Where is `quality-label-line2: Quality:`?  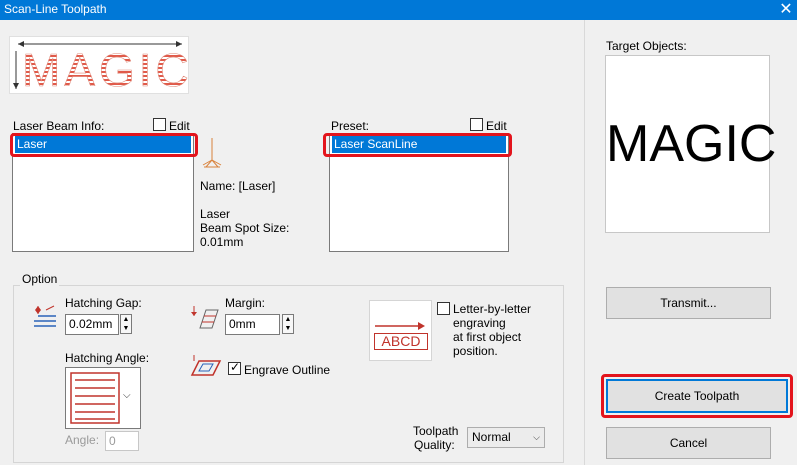 quality-label-line2: Quality: is located at coordinates (434, 445).